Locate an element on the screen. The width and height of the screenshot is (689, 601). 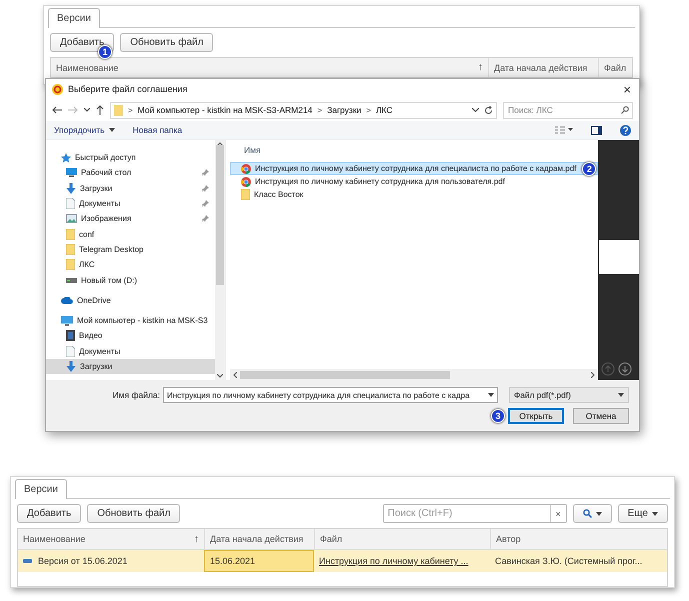
file-type-dropdown: Файл pdf(*.pdf) is located at coordinates (569, 395).